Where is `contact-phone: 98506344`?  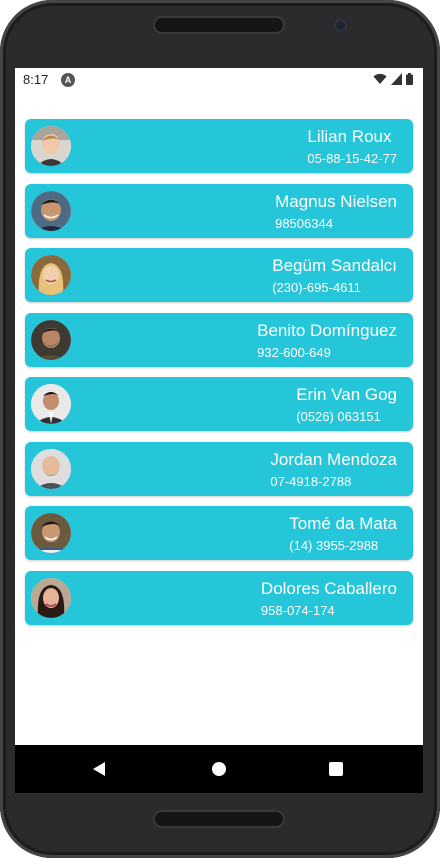 contact-phone: 98506344 is located at coordinates (304, 223).